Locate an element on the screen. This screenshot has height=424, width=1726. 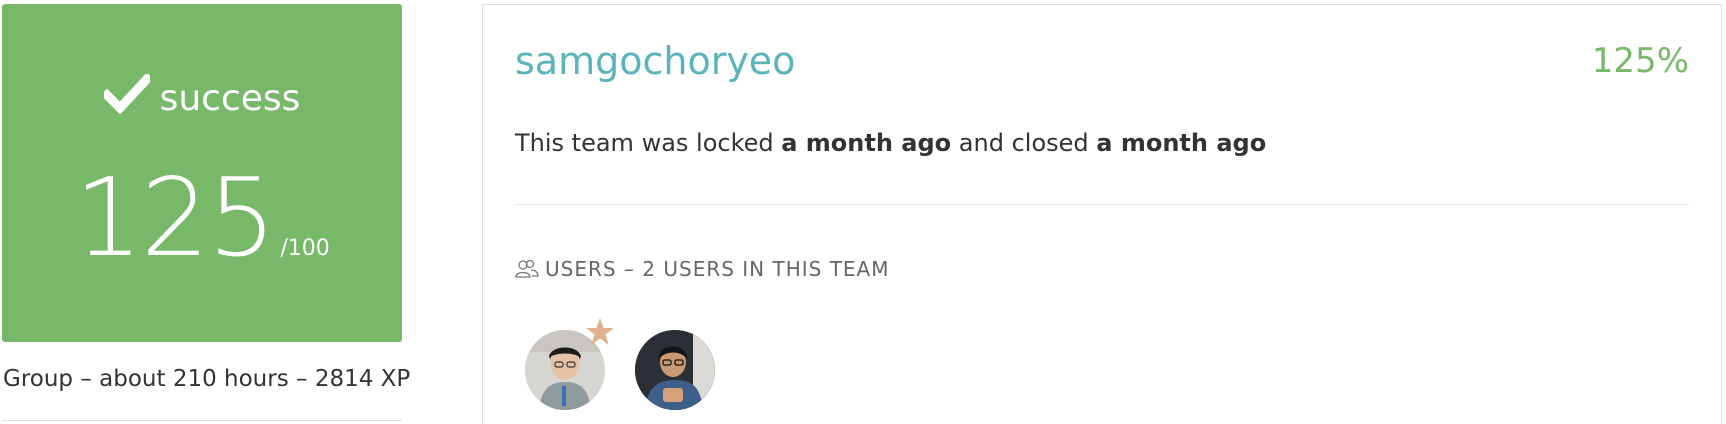
check-icon is located at coordinates (126, 94).